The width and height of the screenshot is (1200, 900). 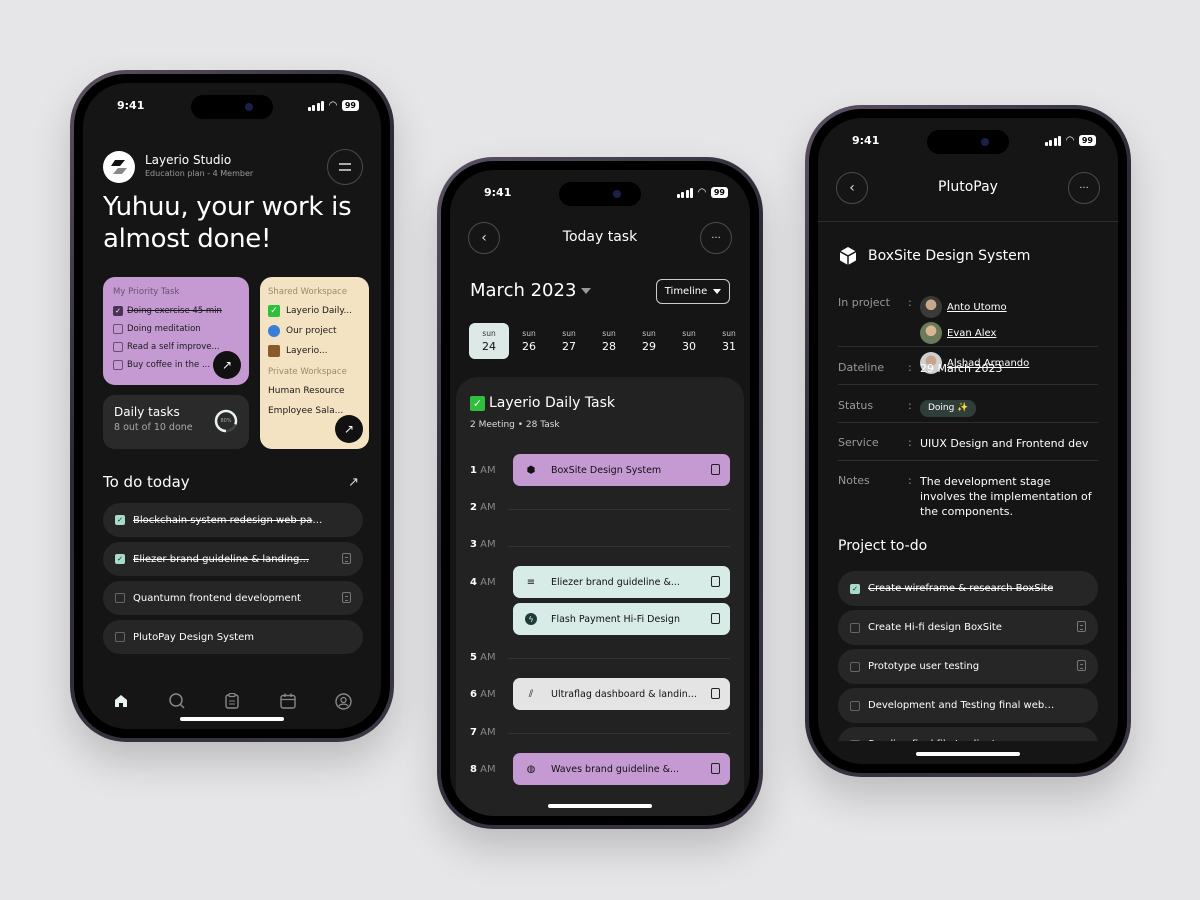 What do you see at coordinates (523, 290) in the screenshot?
I see `month-selector: March 2023` at bounding box center [523, 290].